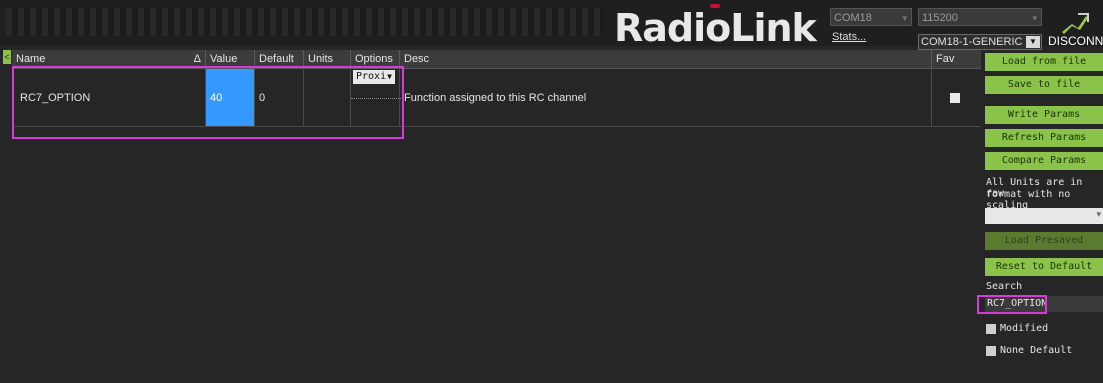 The image size is (1103, 383). Describe the element at coordinates (7, 57) in the screenshot. I see `collapse-arrow-icon: <` at that location.